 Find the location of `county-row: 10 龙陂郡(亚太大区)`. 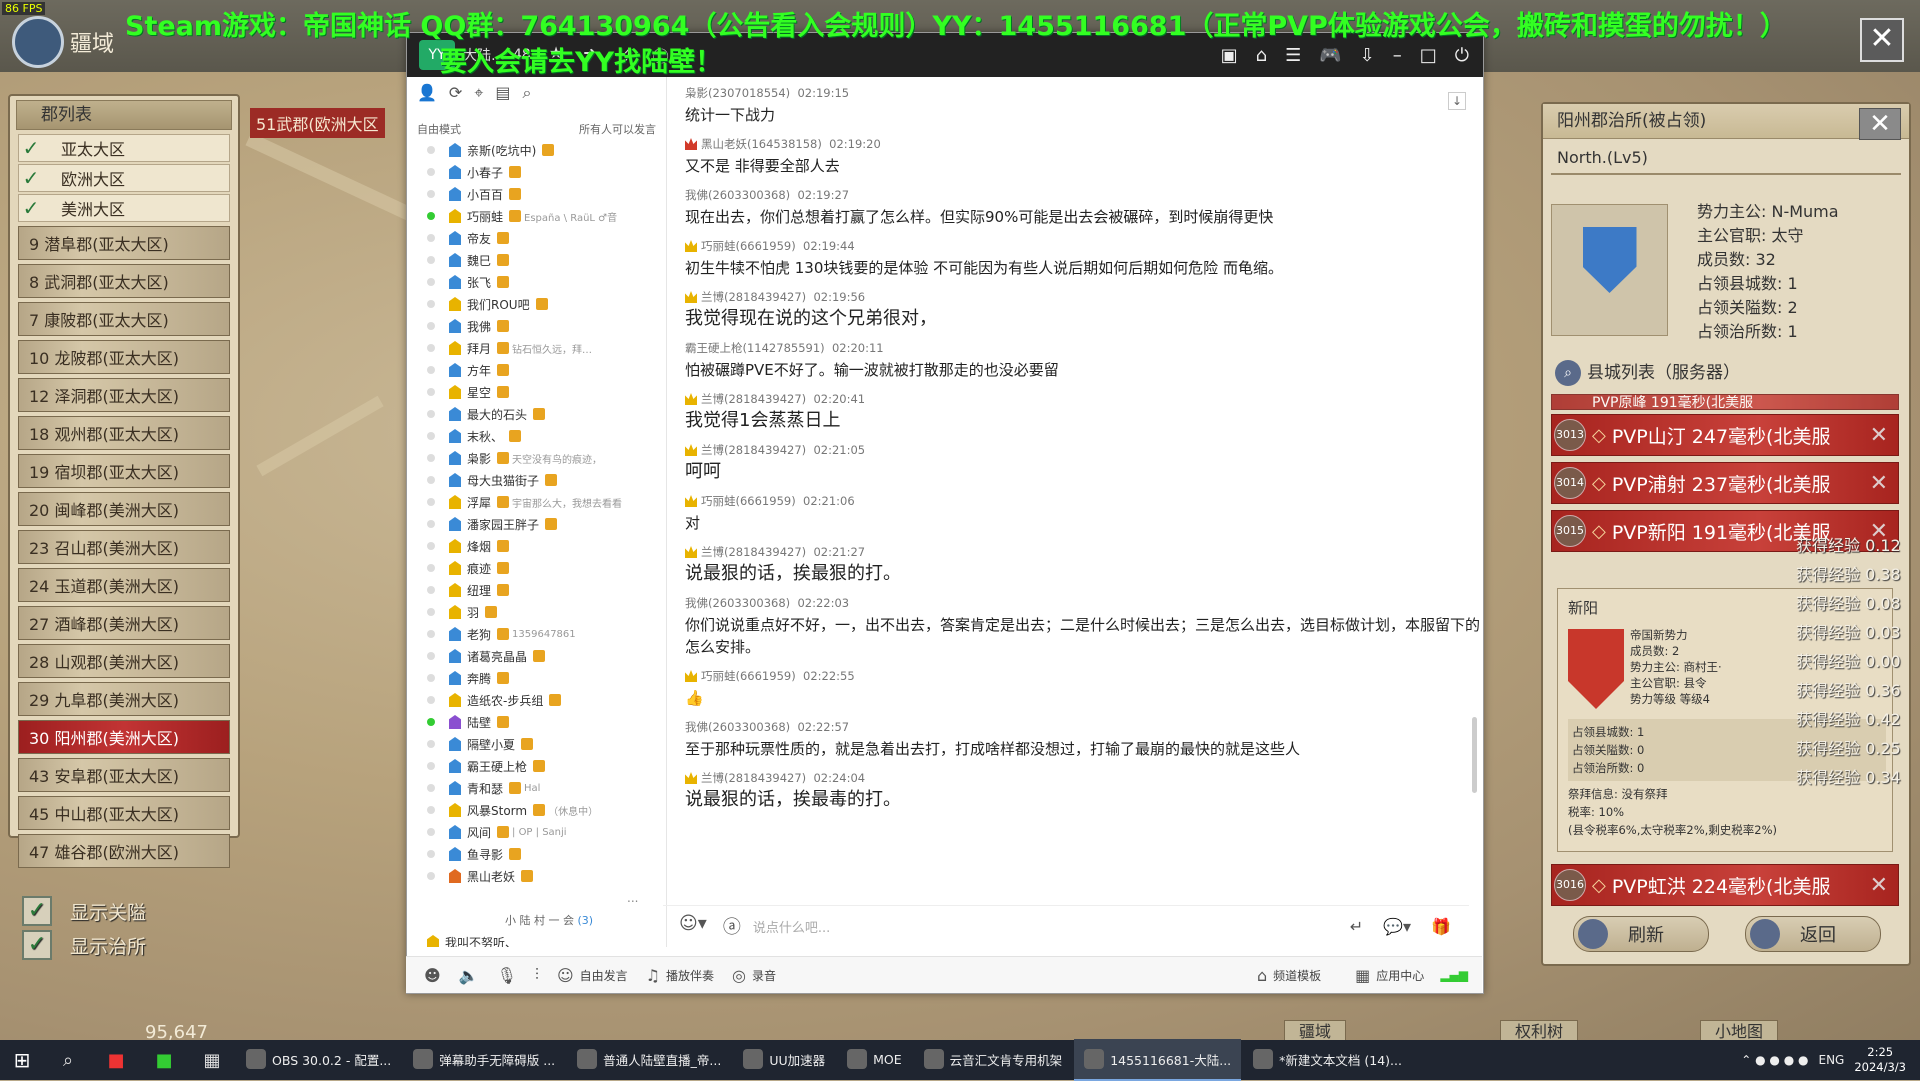

county-row: 10 龙陂郡(亚太大区) is located at coordinates (124, 357).